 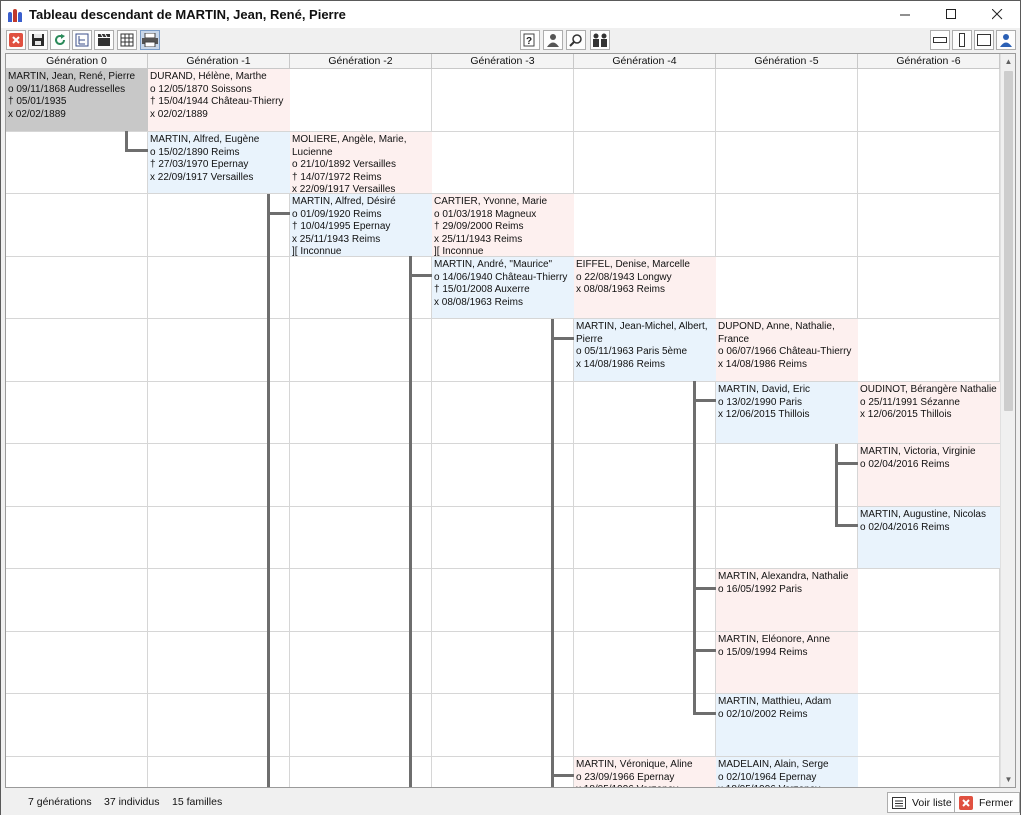 I want to click on person-blue-icon, so click(x=1006, y=40).